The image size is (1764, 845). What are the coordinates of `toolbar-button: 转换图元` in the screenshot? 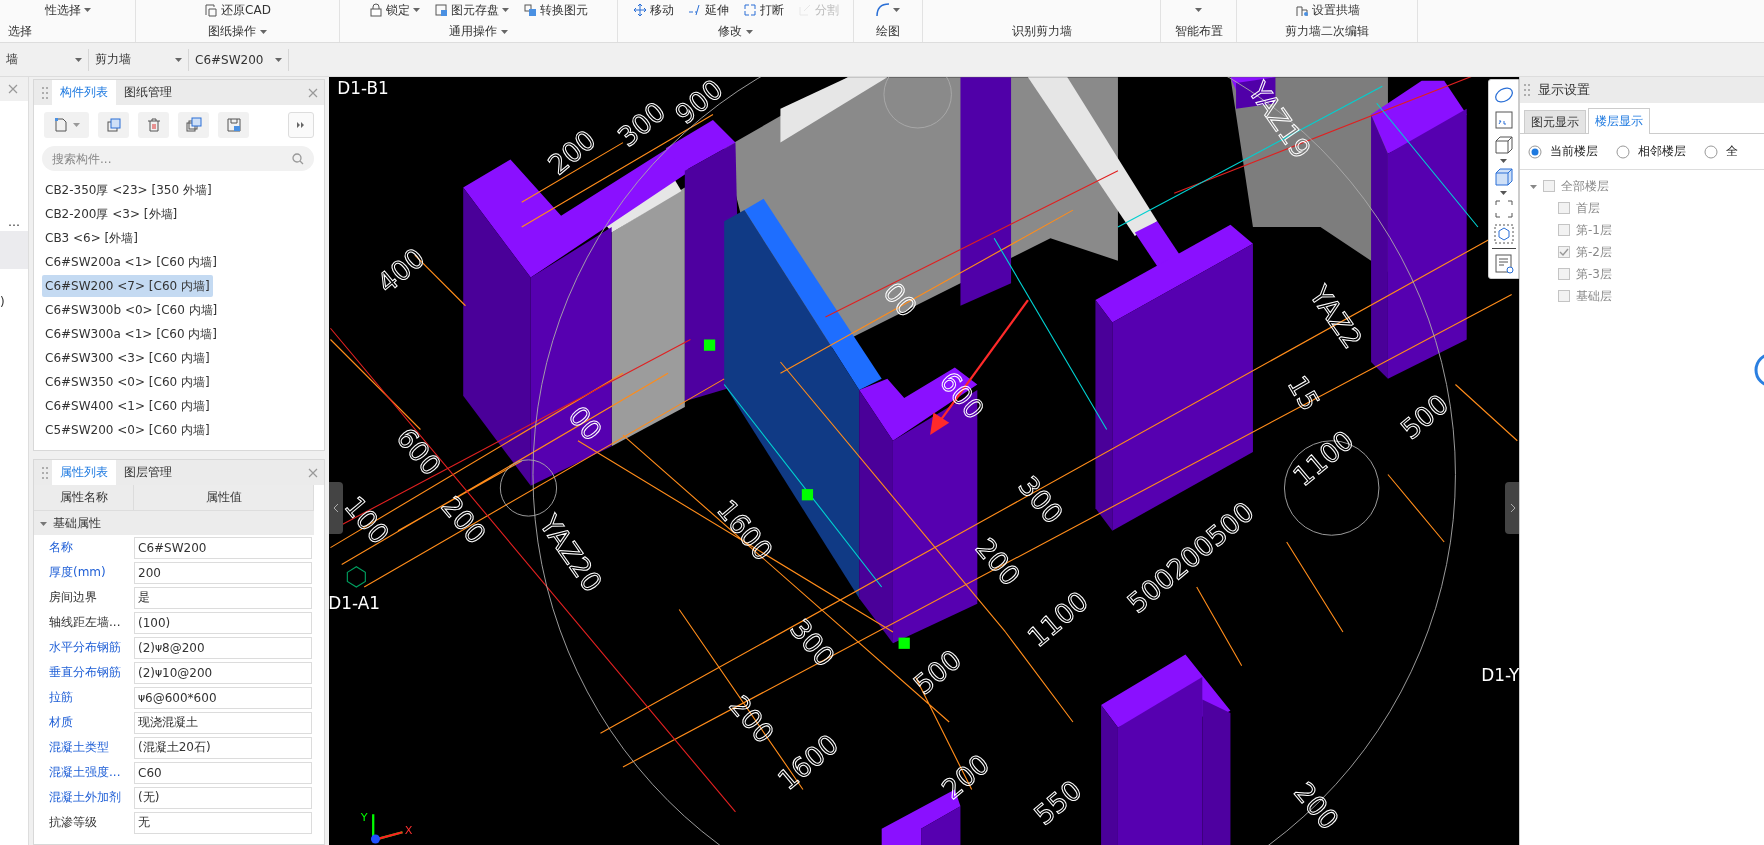 It's located at (555, 10).